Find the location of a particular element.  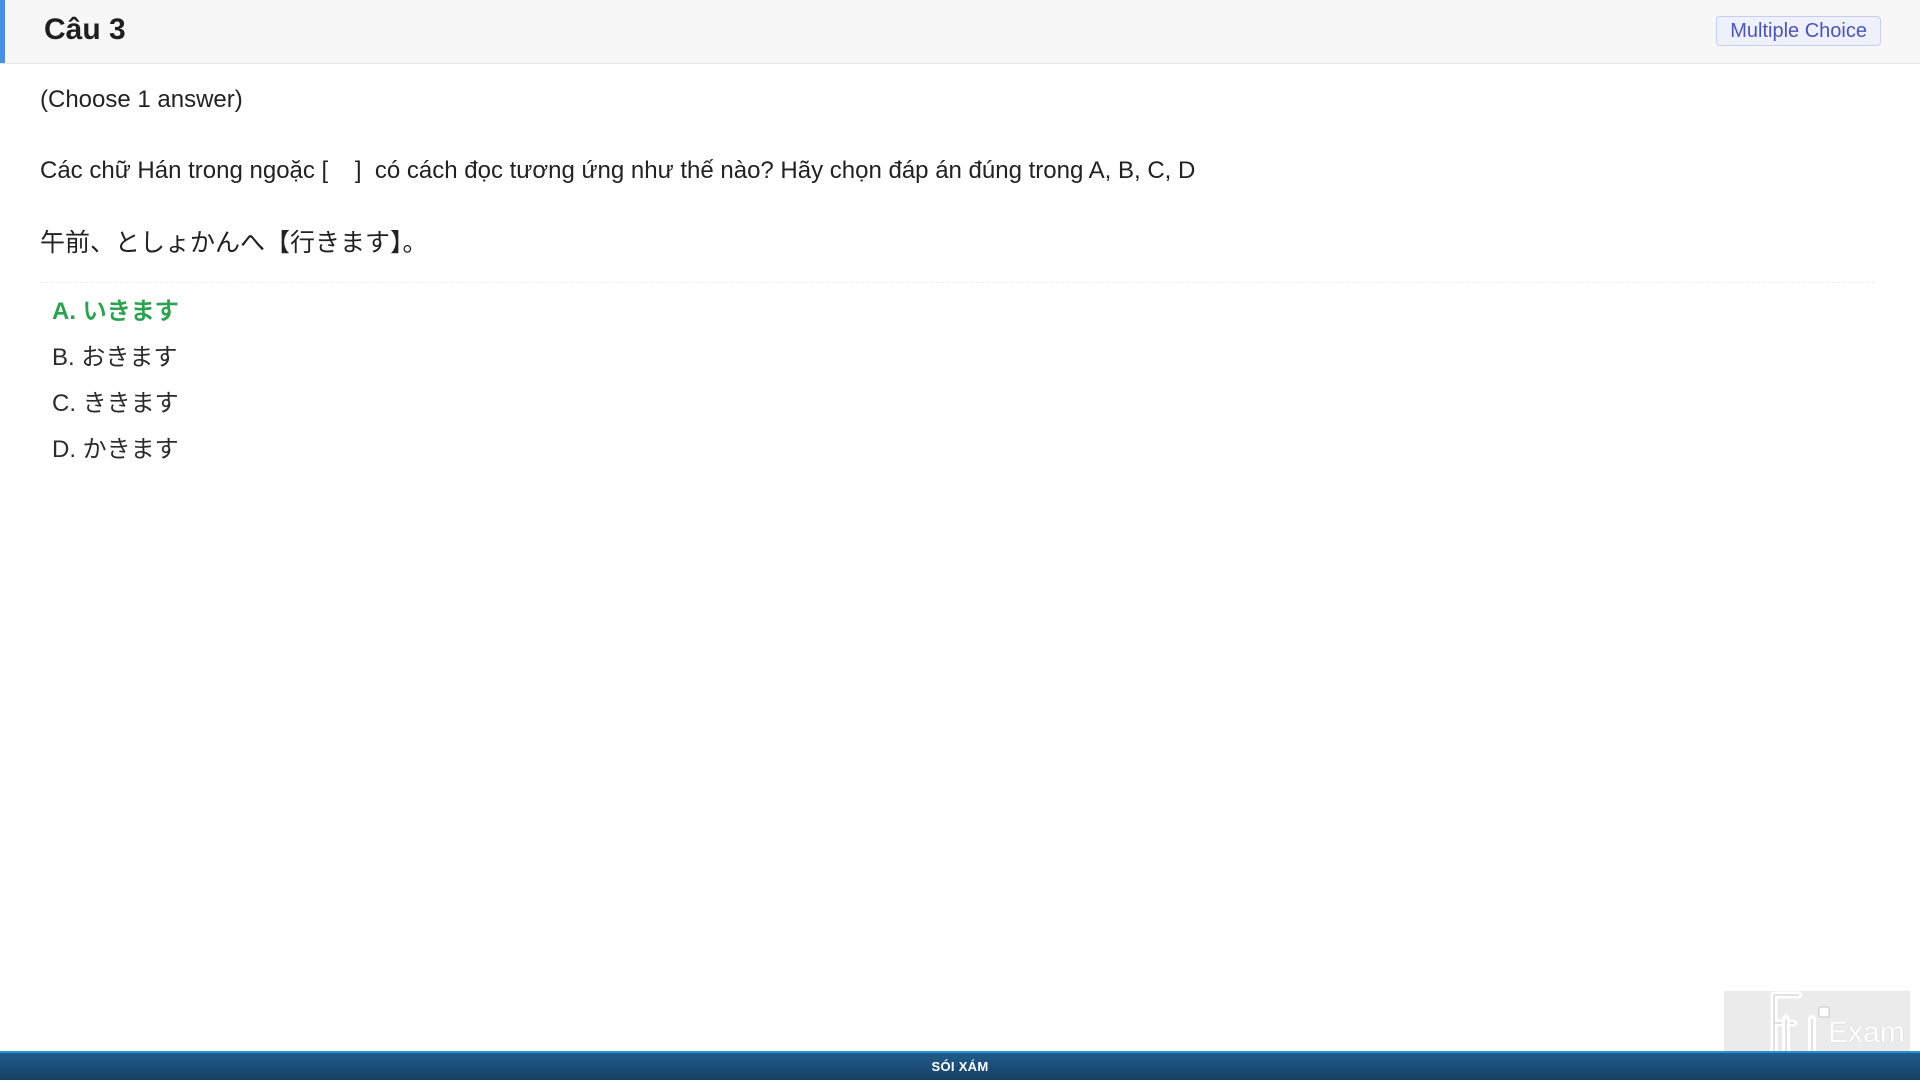

question-title: Câu 3 is located at coordinates (85, 29).